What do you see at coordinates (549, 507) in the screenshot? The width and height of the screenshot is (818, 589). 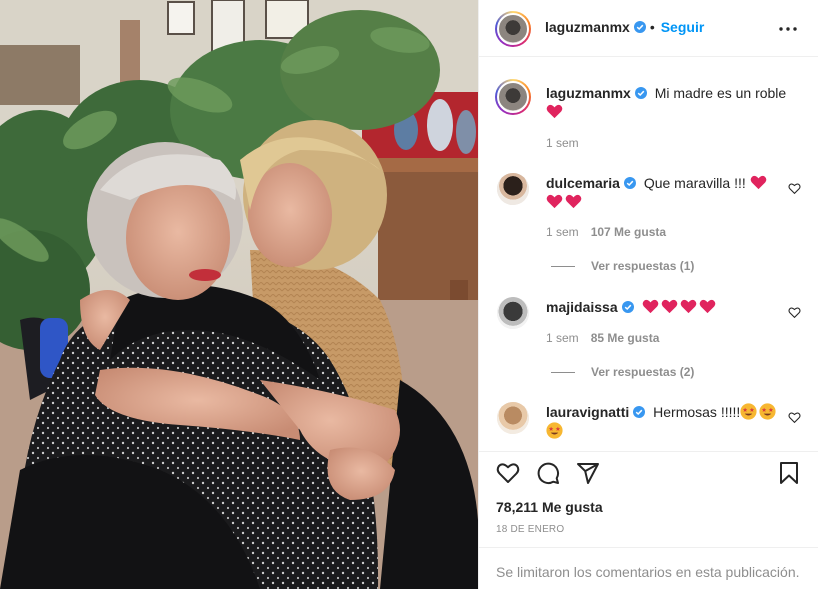 I see `likes-count: 78,211 Me gusta` at bounding box center [549, 507].